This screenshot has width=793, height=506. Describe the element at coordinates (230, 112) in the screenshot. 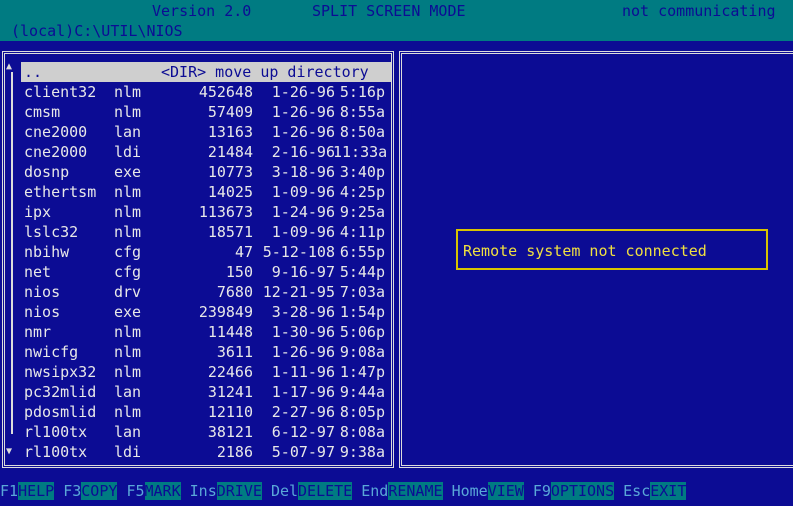

I see `file-size: 57409` at that location.